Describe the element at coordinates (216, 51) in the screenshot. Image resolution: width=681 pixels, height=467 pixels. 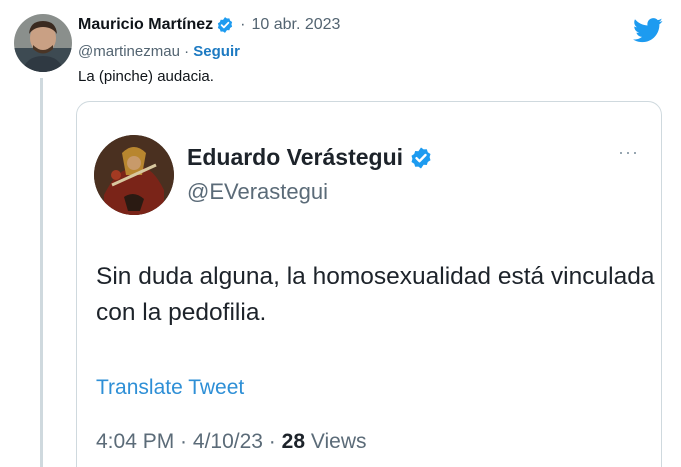
I see `follow-button: Seguir` at that location.